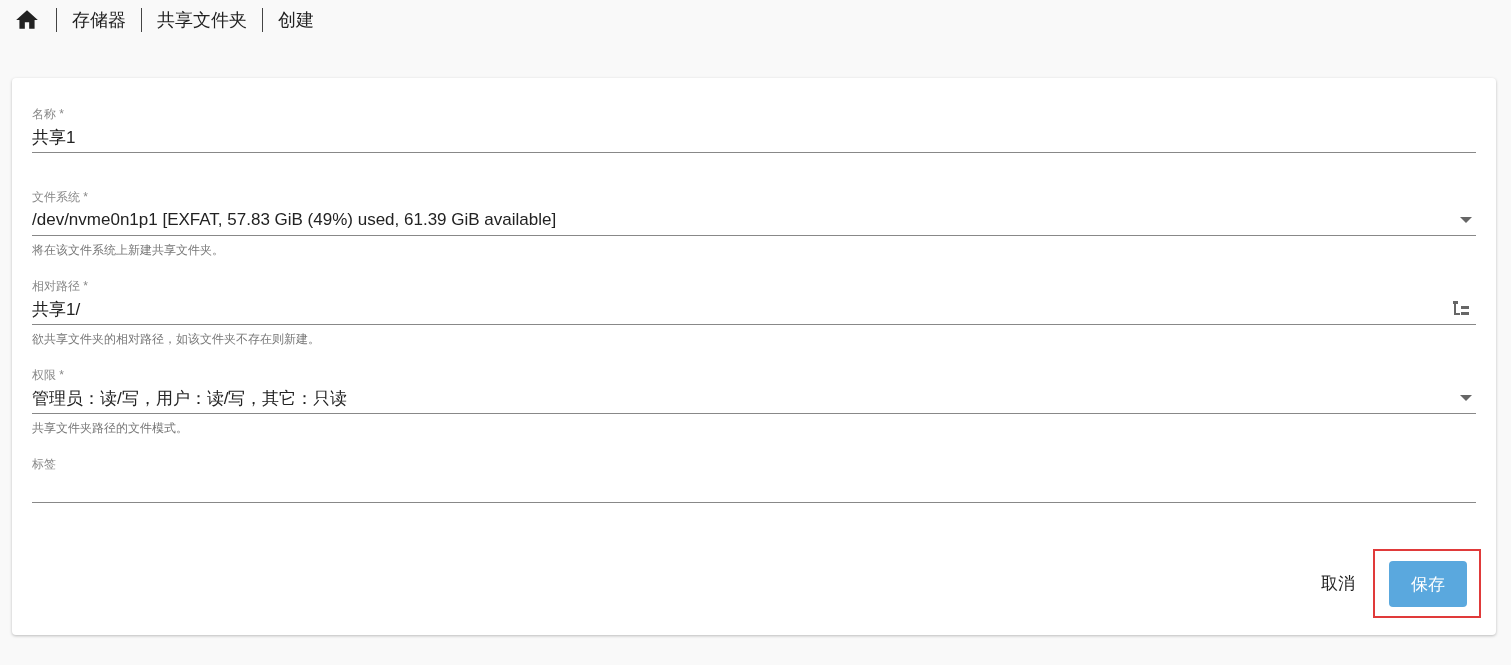 The image size is (1511, 665). I want to click on breadcrumb-link: 存储器, so click(99, 20).